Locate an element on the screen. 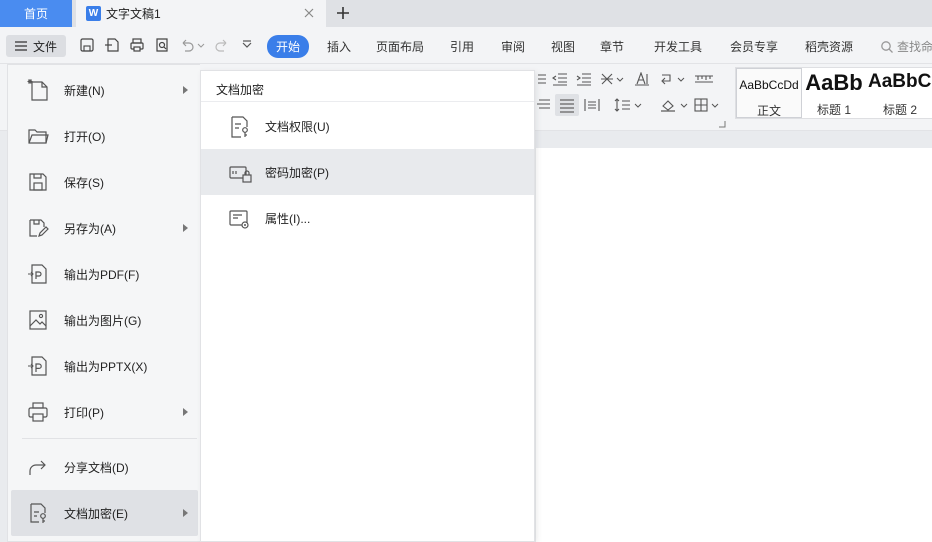 The image size is (932, 542). new-tab-icon is located at coordinates (343, 13).